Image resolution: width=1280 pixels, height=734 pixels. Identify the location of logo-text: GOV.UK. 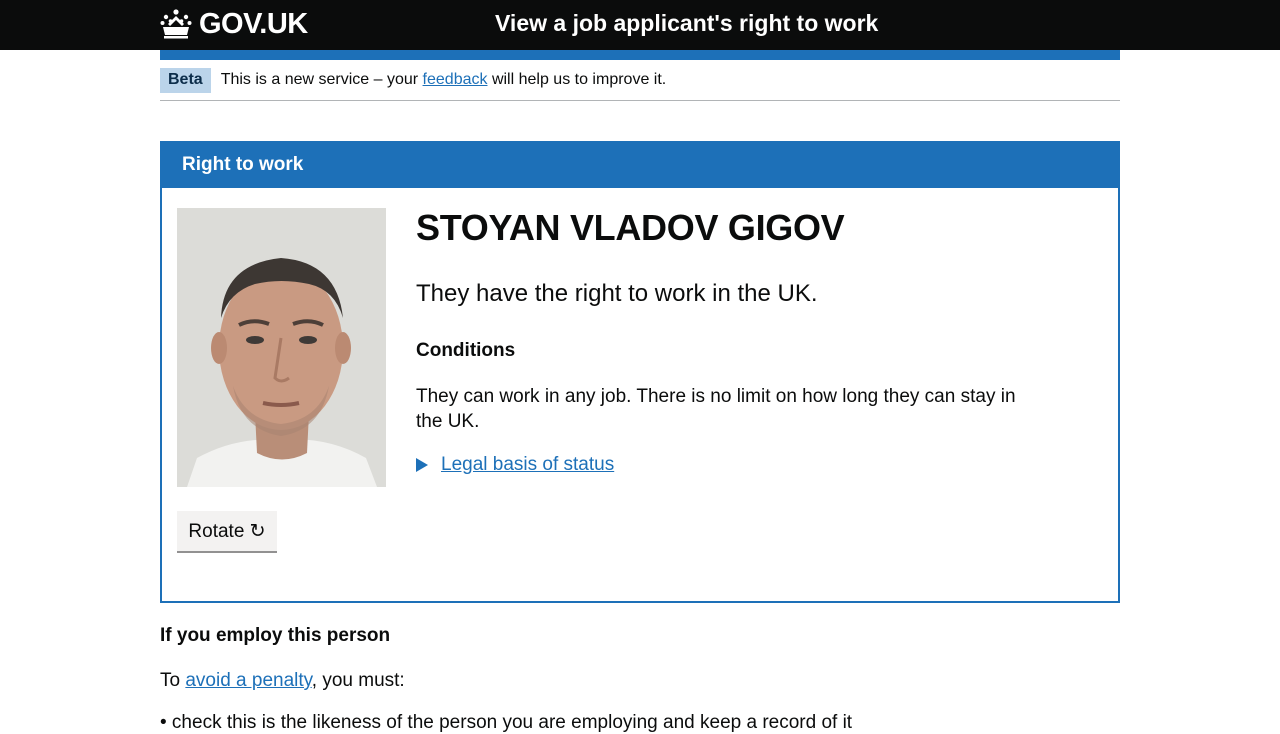
(253, 23).